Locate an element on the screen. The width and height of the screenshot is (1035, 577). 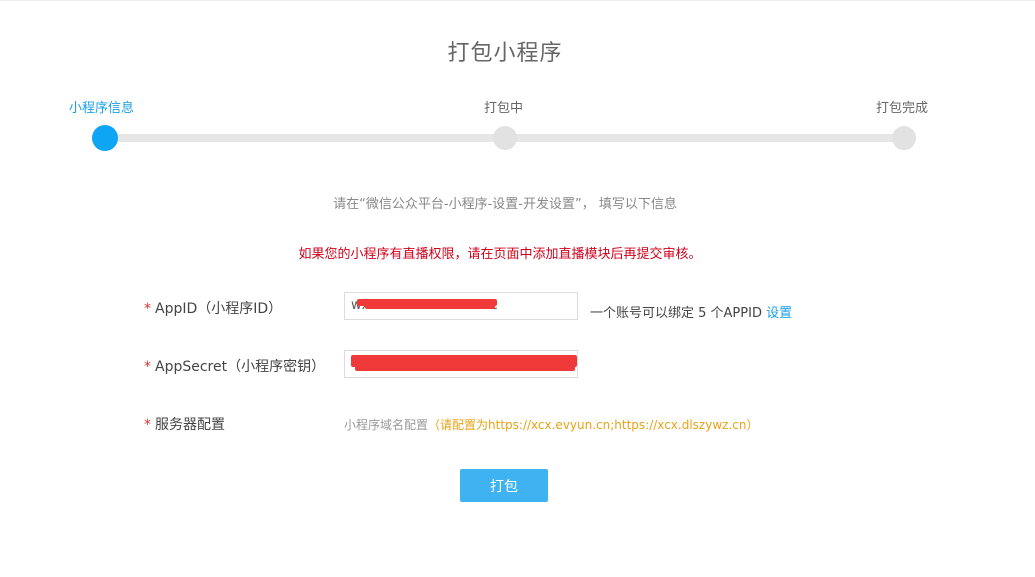
step-label-packing: 打包中 is located at coordinates (504, 108).